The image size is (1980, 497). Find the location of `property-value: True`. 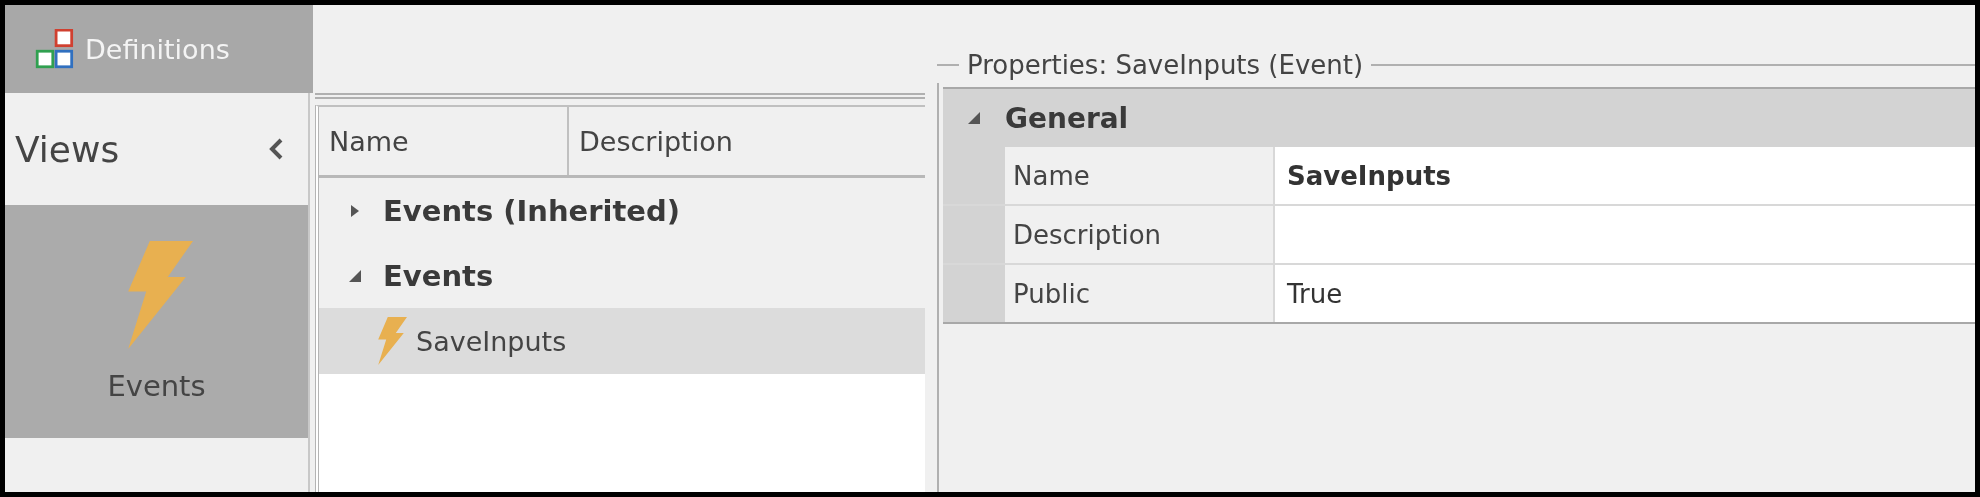

property-value: True is located at coordinates (1625, 293).